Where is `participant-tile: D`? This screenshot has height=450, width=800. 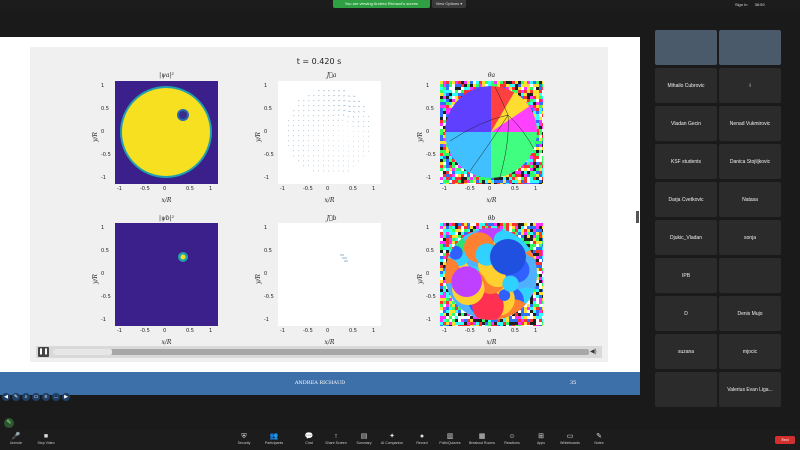 participant-tile: D is located at coordinates (686, 313).